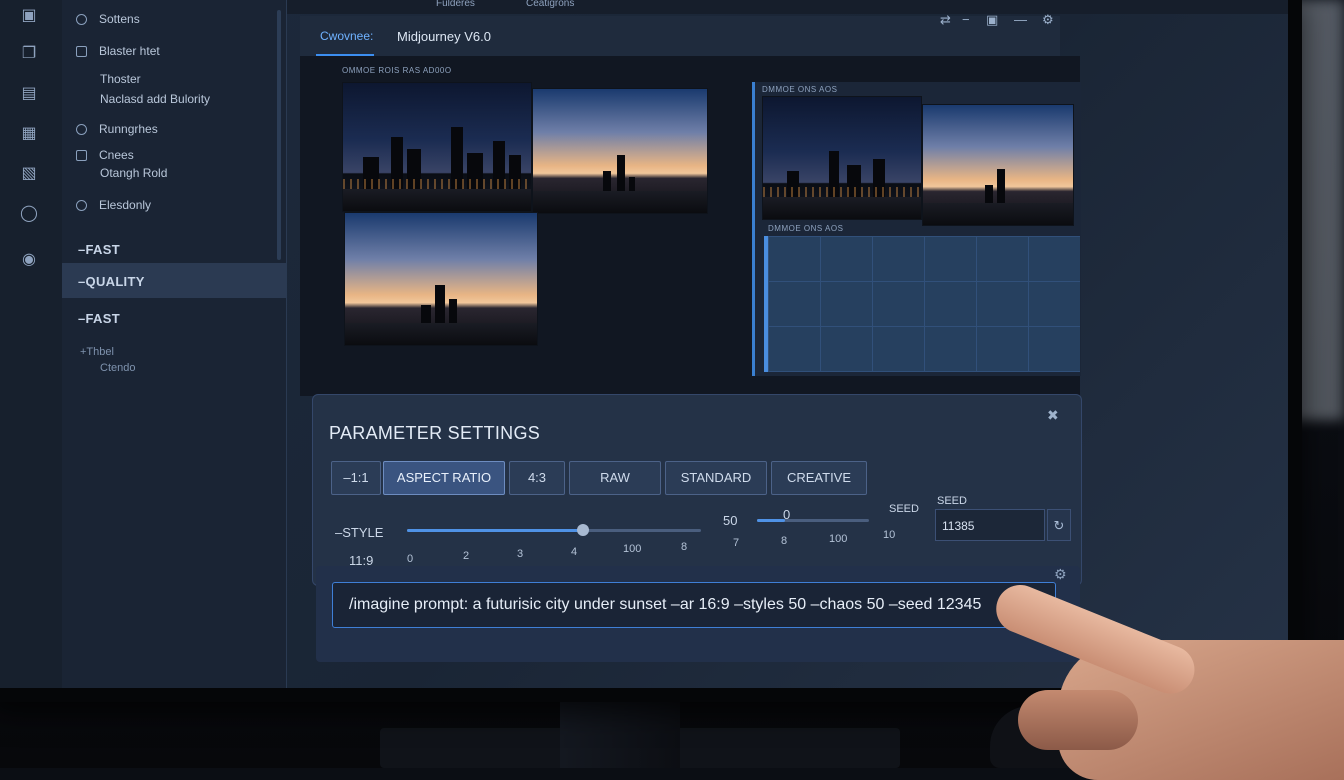 The height and width of the screenshot is (780, 1344). Describe the element at coordinates (99, 318) in the screenshot. I see `mode-fast-2: –FAST` at that location.